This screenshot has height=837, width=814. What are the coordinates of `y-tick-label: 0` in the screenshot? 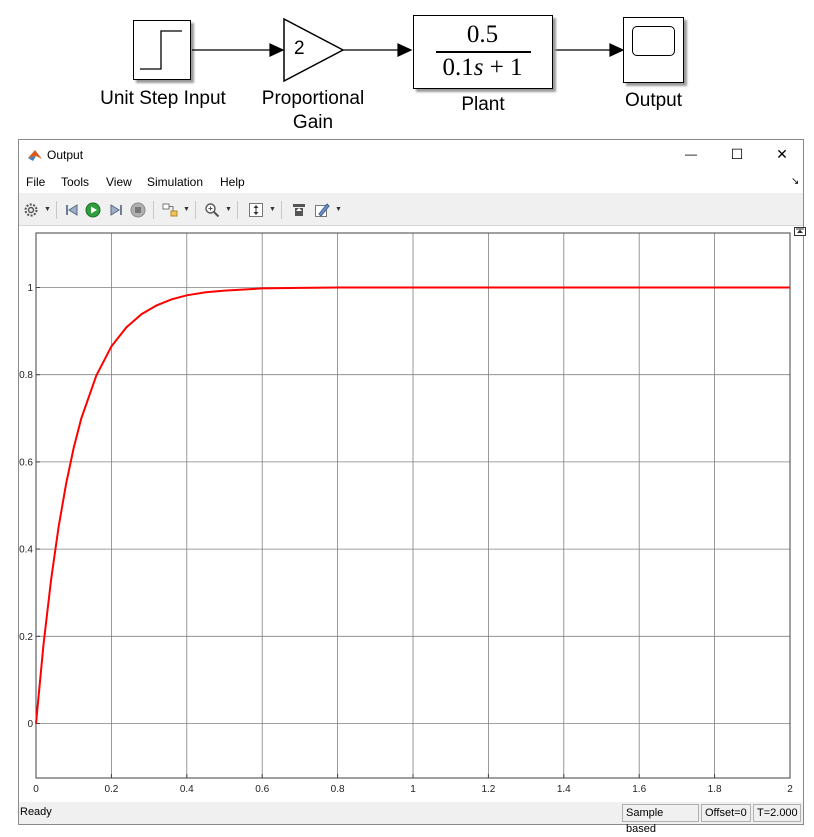 It's located at (30, 724).